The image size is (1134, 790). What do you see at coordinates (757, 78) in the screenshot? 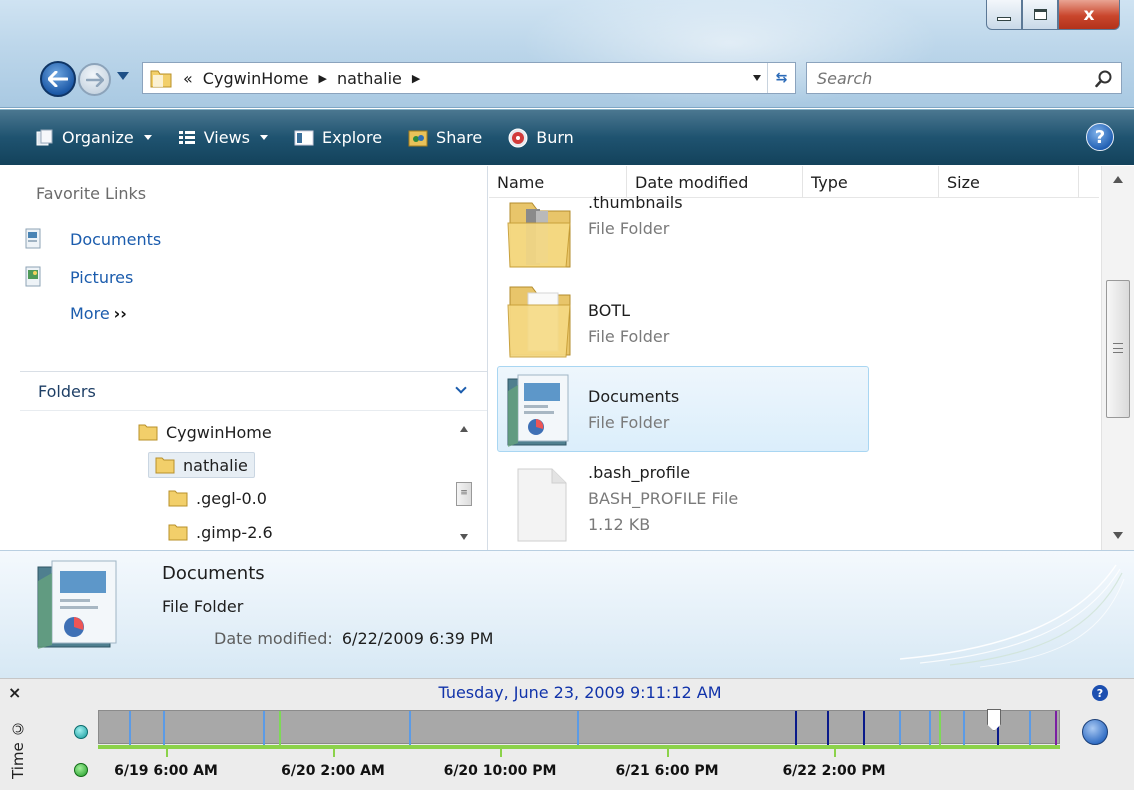
I see `address-history-dropdown` at bounding box center [757, 78].